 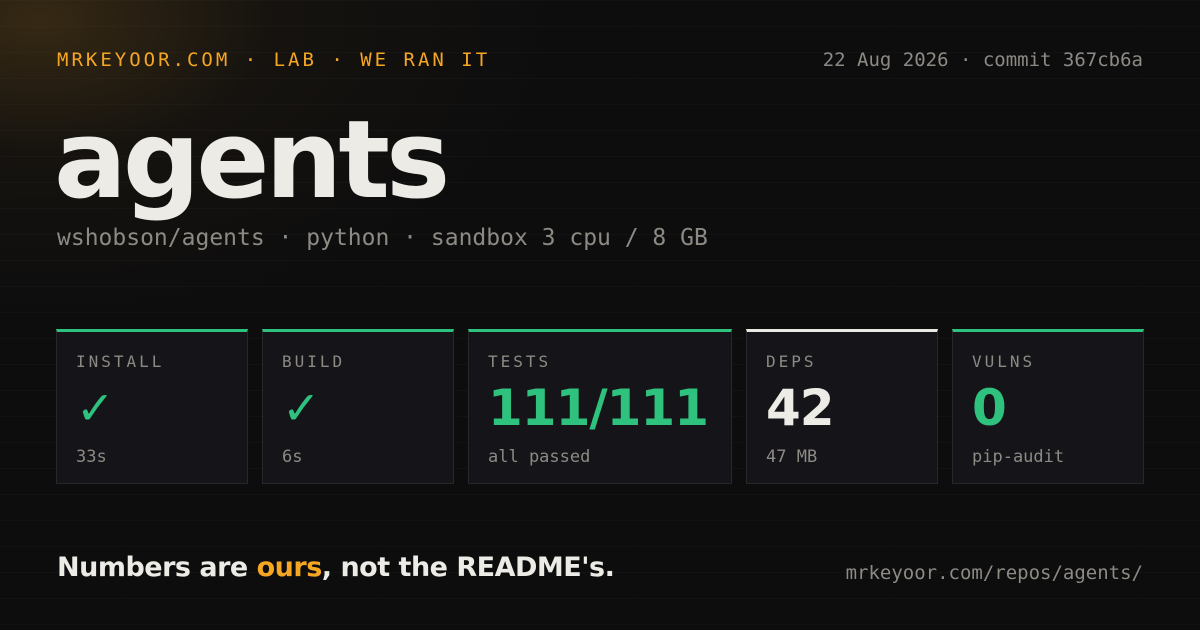 I want to click on date-commit-meta: 22 Aug 2026 · commit 367cb6a, so click(x=982, y=60).